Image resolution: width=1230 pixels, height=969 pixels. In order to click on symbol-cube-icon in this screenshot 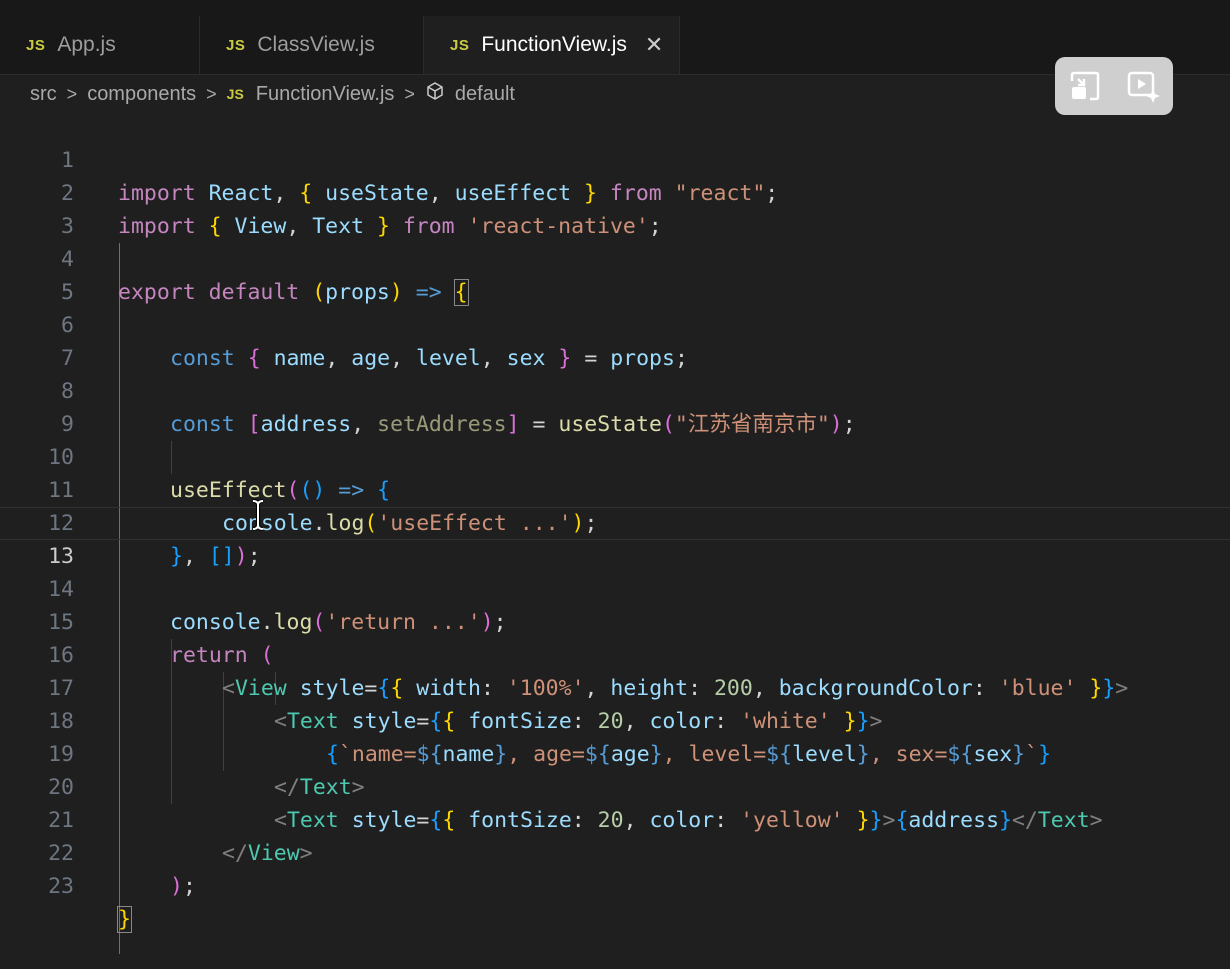, I will do `click(435, 94)`.